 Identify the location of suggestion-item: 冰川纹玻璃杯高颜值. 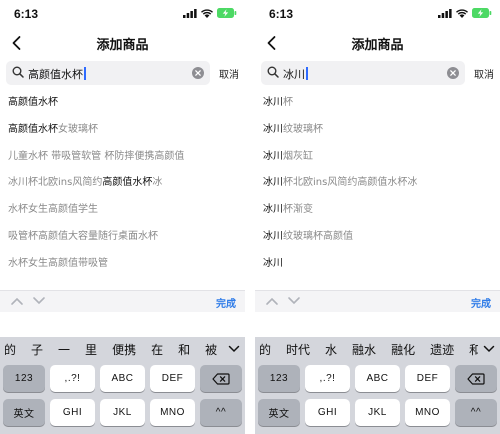
(379, 237).